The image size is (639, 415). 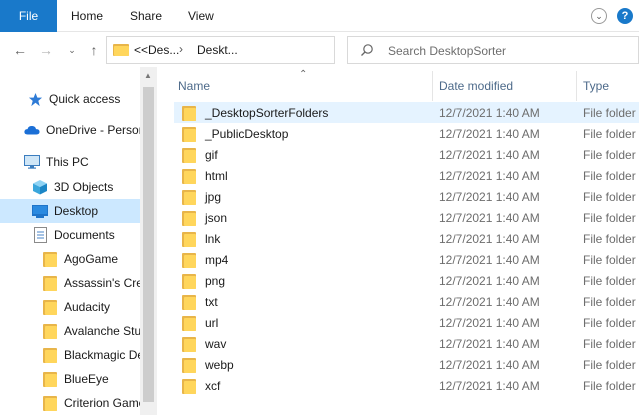 What do you see at coordinates (235, 134) in the screenshot?
I see `file-name-cell: _PublicDesktop` at bounding box center [235, 134].